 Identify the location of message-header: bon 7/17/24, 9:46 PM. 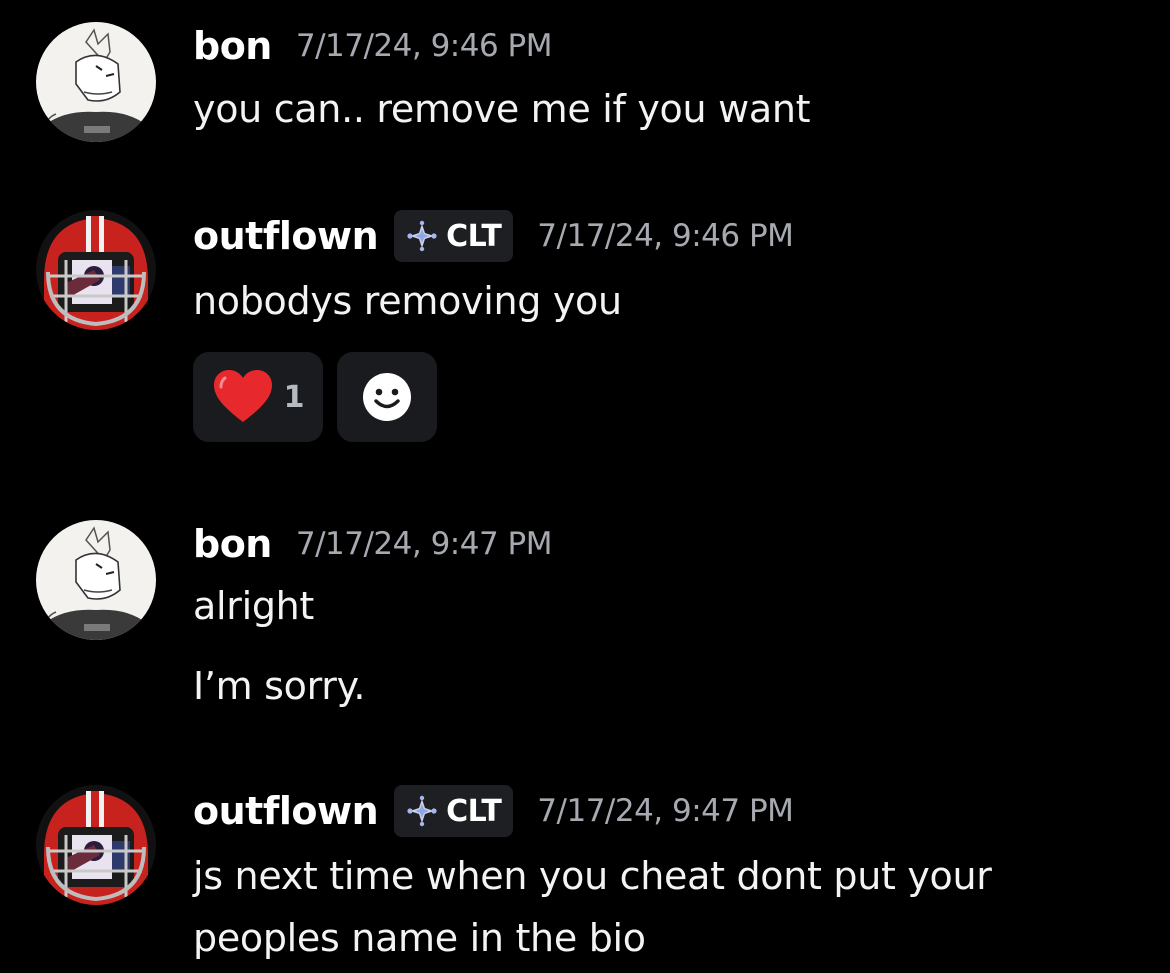
(373, 46).